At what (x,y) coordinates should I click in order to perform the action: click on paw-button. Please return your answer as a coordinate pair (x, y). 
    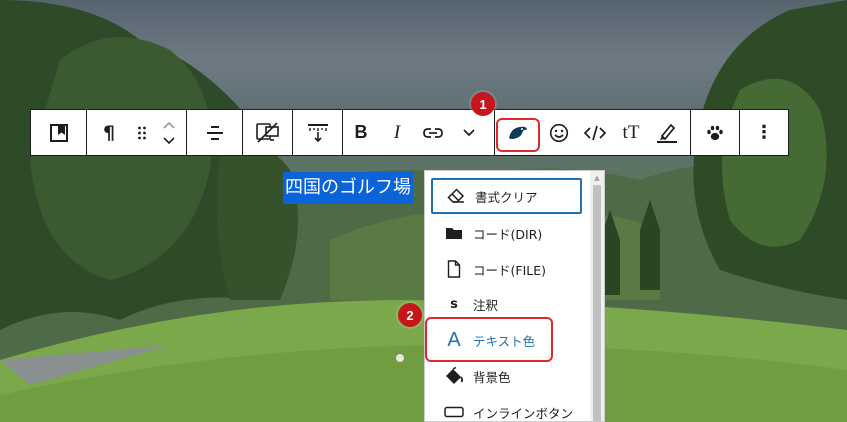
    Looking at the image, I should click on (715, 132).